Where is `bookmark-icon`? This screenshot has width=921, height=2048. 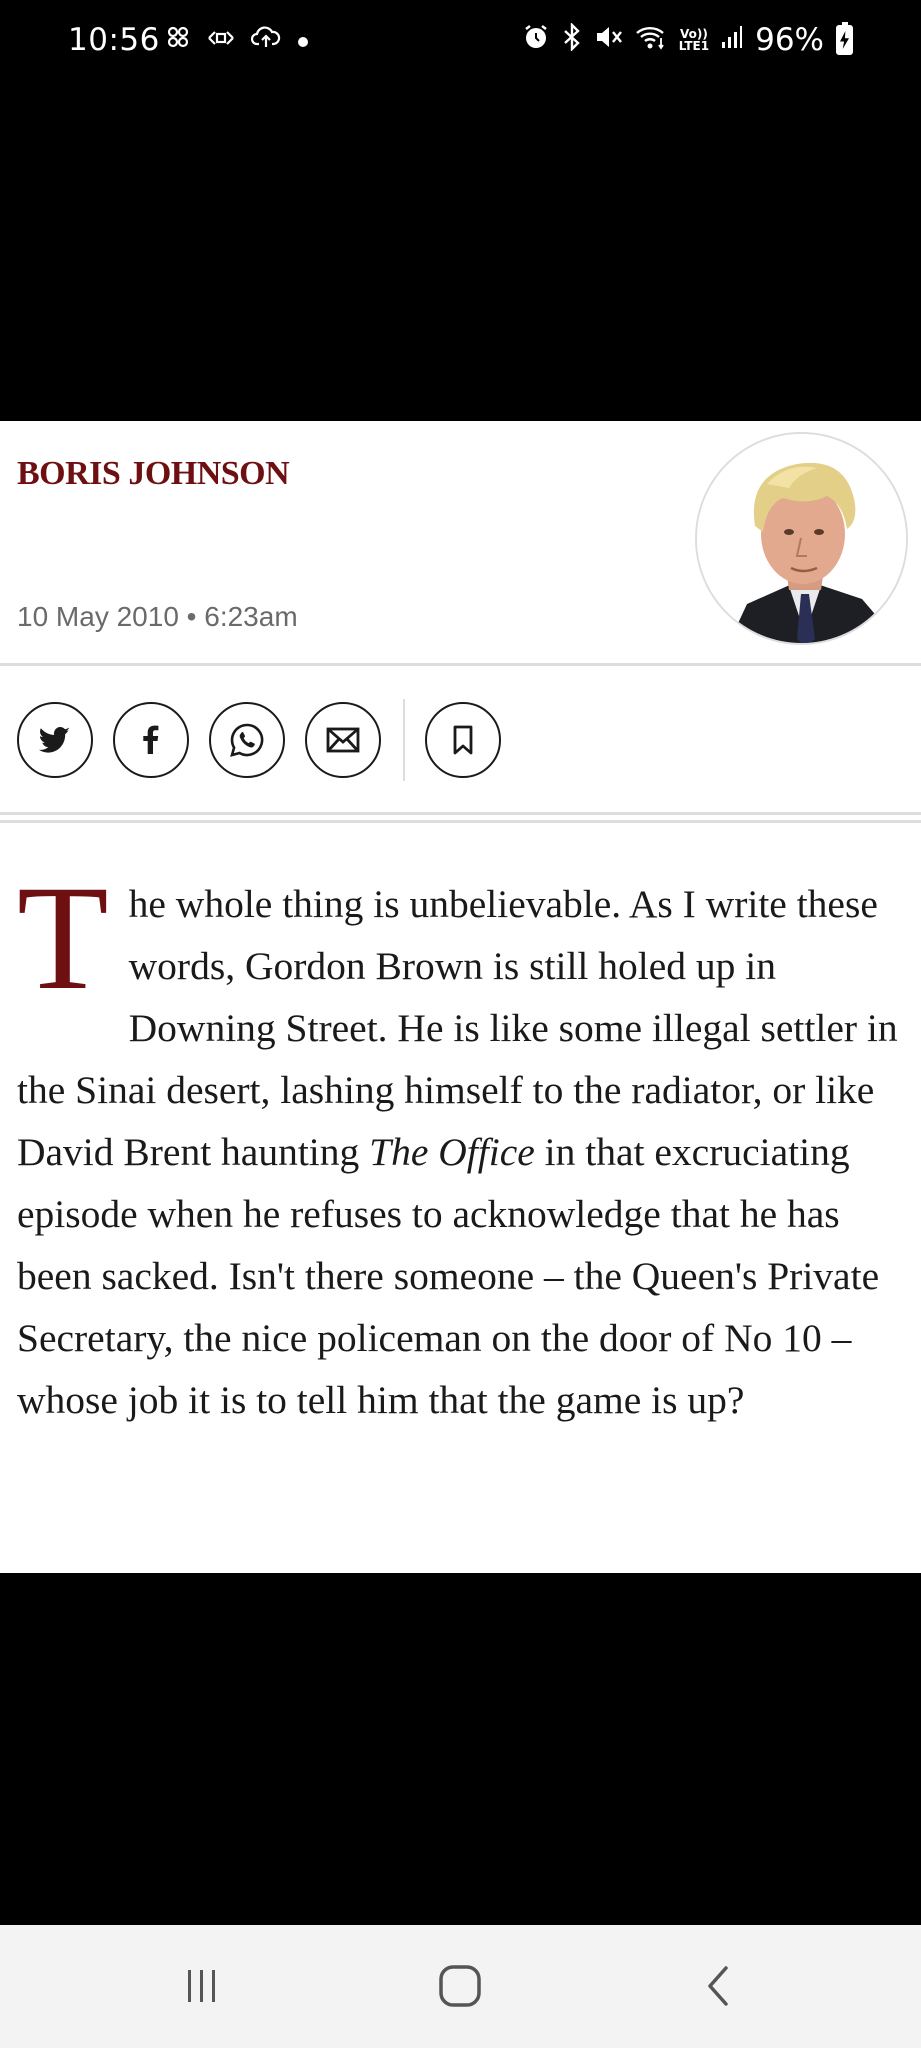
bookmark-icon is located at coordinates (463, 740).